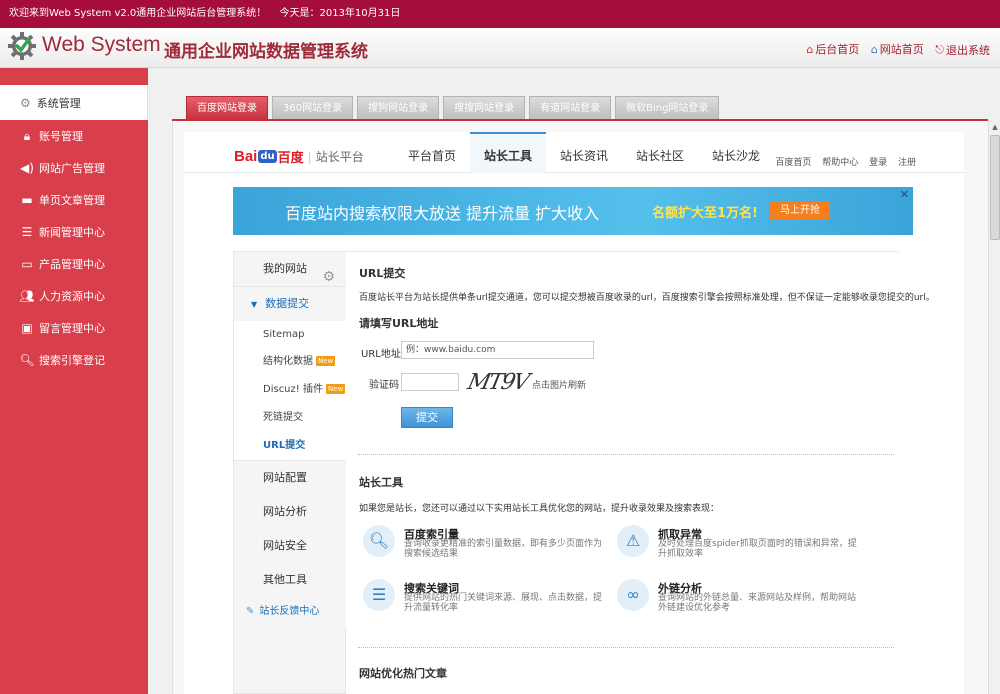 The width and height of the screenshot is (1000, 694). Describe the element at coordinates (290, 362) in the screenshot. I see `nav-structured-data: 结构化数据 New` at that location.